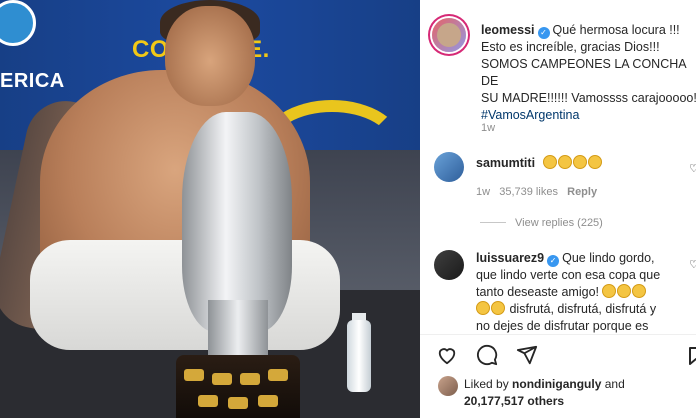  I want to click on caption-line-2: Esto es increíble, gracias Dios!!!, so click(570, 47).